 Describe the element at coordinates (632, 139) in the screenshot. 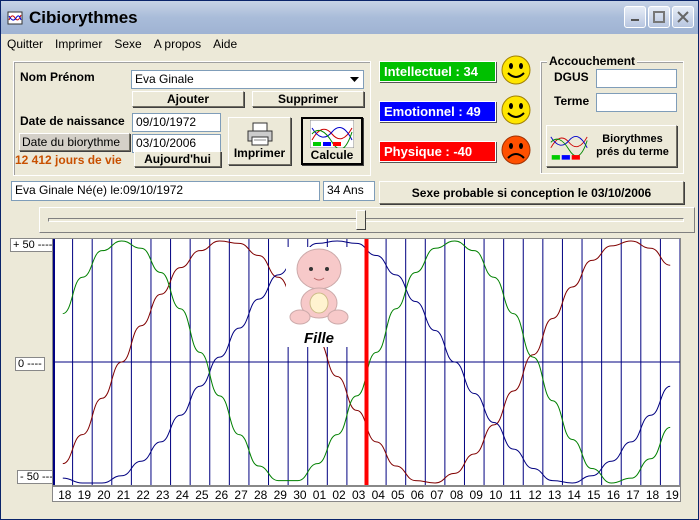

I see `bio-term-label-1: Biorythmes` at that location.